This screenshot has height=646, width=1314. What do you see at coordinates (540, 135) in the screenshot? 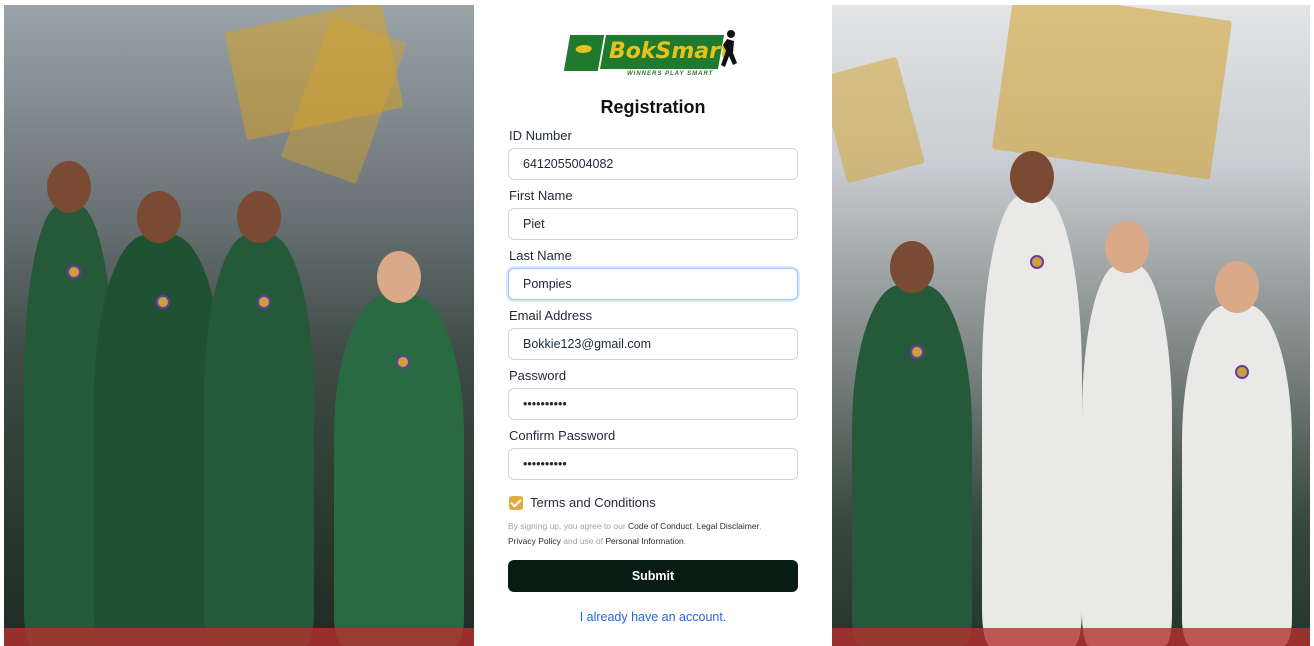
I see `id-number-label: ID Number` at bounding box center [540, 135].